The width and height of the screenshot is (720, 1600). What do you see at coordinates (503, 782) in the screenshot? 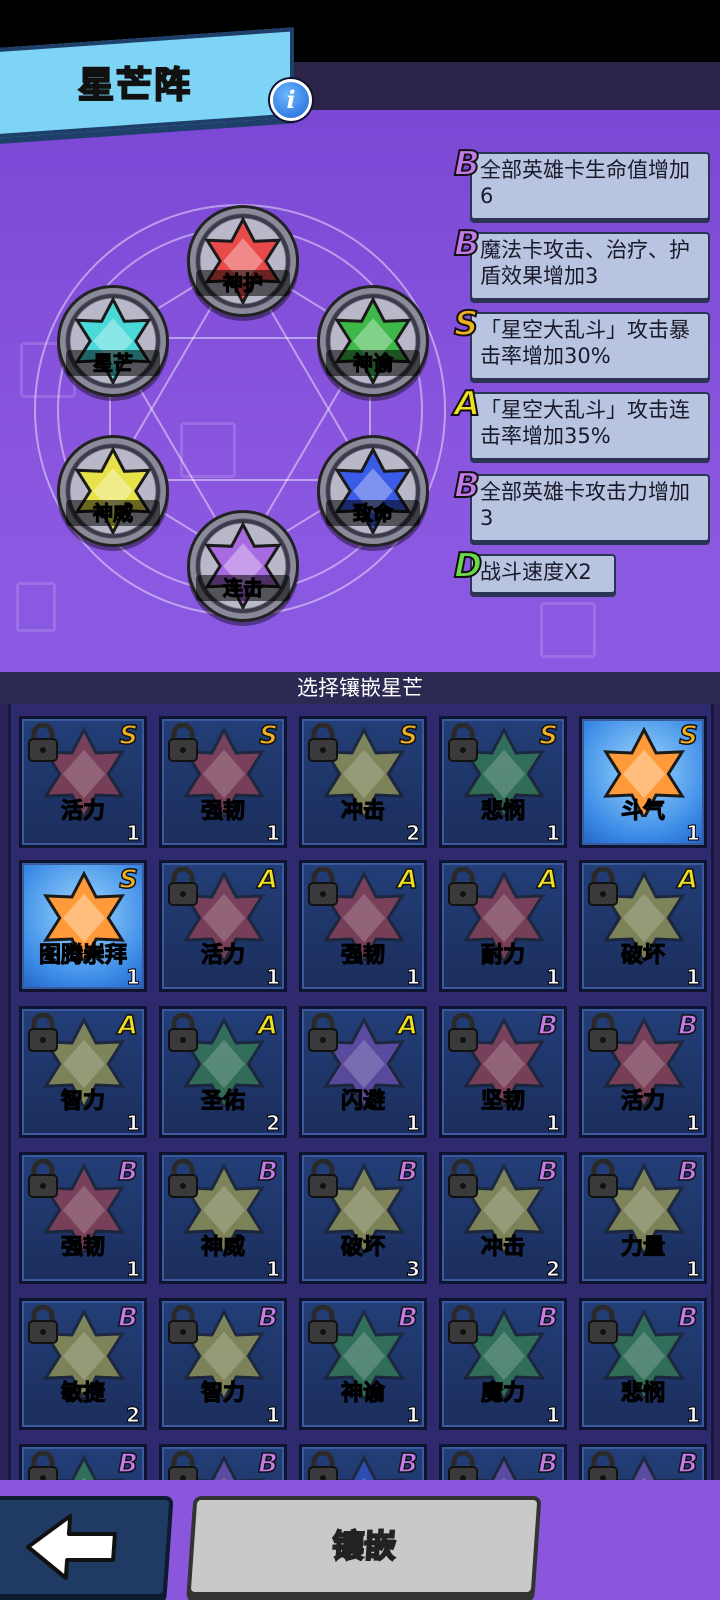
I see `star-card: S 悲悯 1` at bounding box center [503, 782].